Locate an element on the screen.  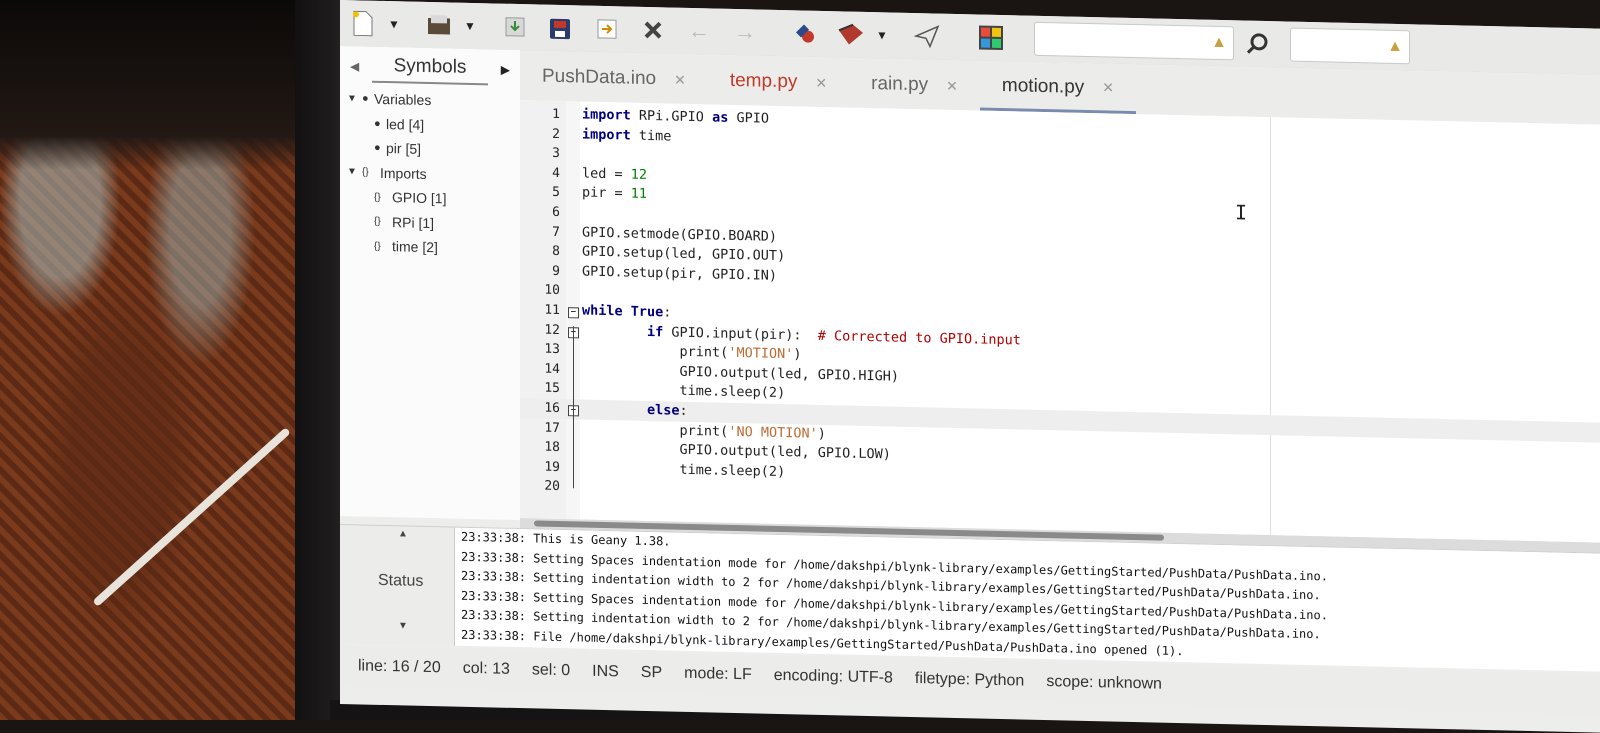
line-number: 1 is located at coordinates (556, 114).